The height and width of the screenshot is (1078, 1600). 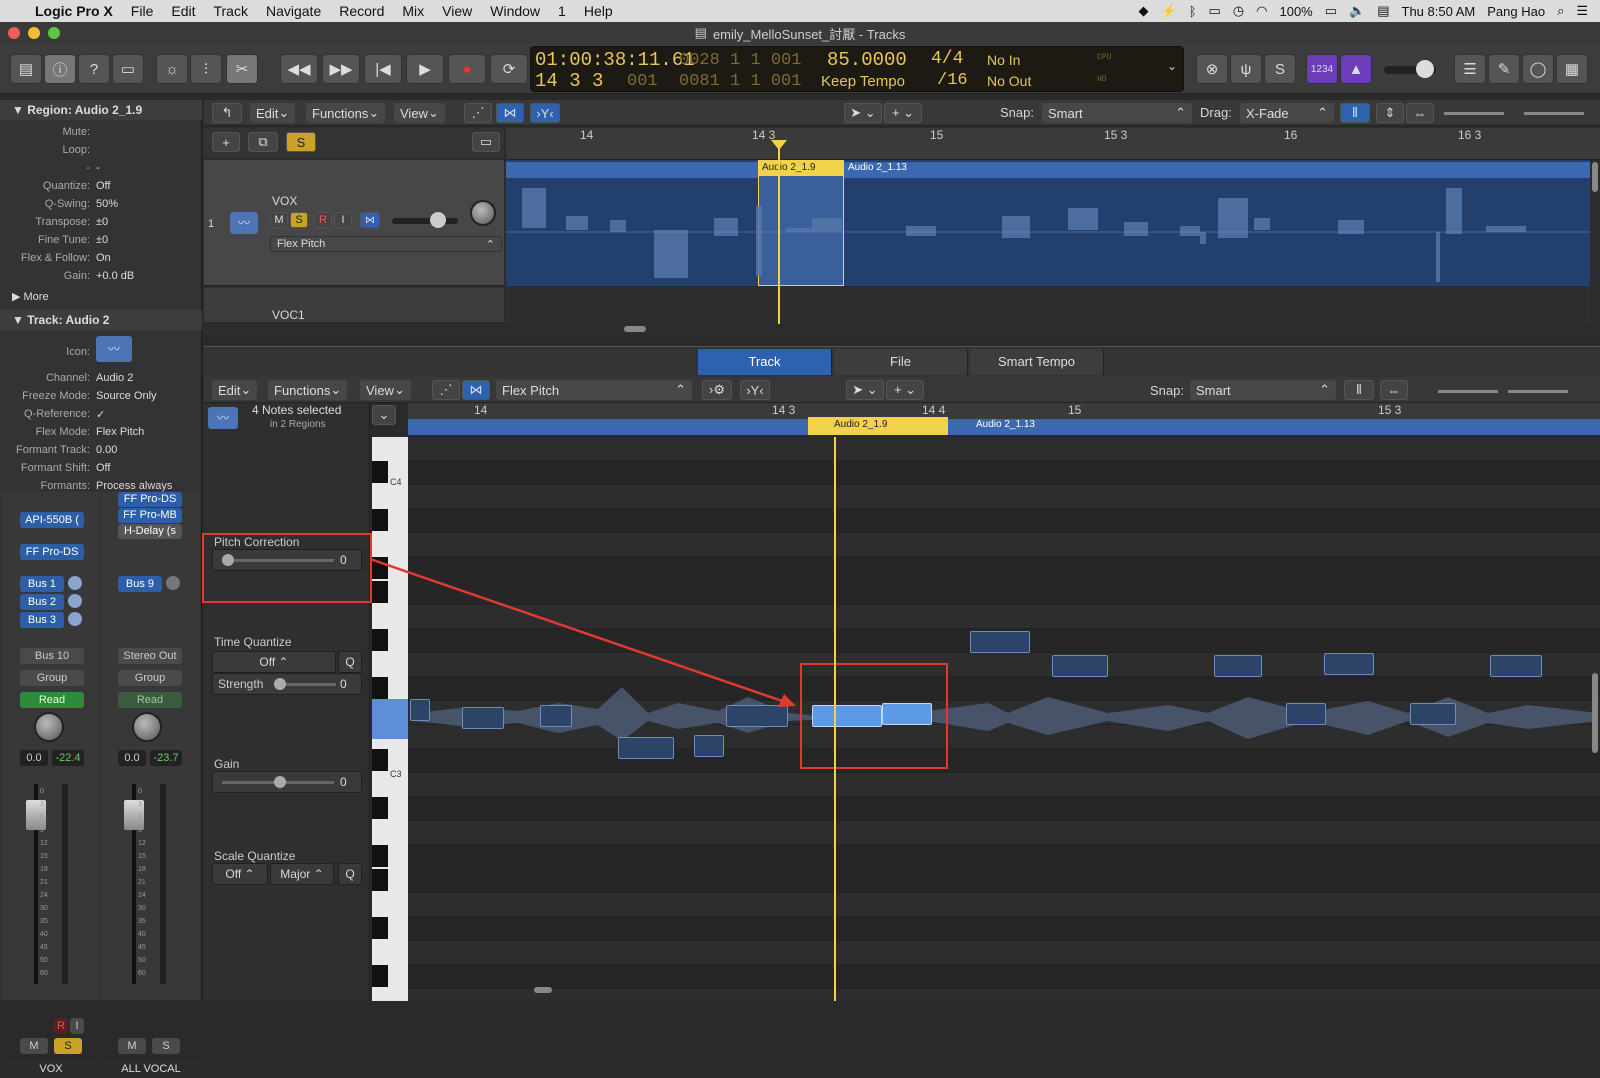 What do you see at coordinates (1516, 11) in the screenshot?
I see `user-name: Pang Hao` at bounding box center [1516, 11].